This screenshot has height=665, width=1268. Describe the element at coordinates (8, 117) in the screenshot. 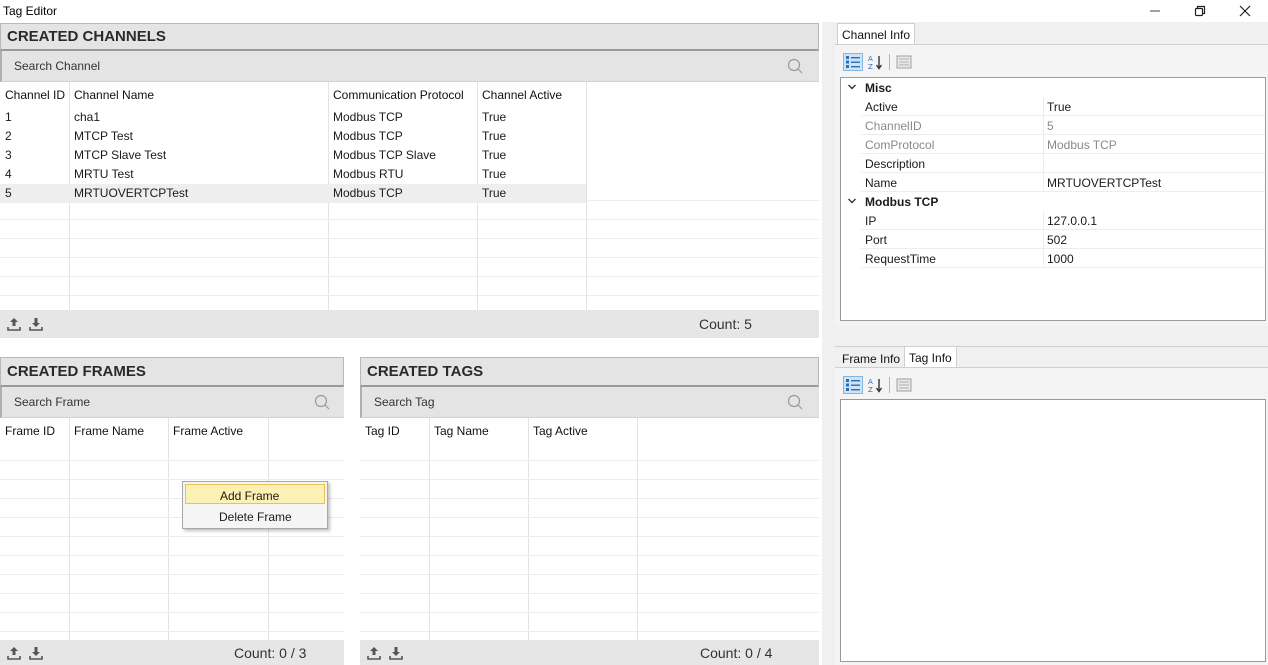

I see `table-cell: 1` at that location.